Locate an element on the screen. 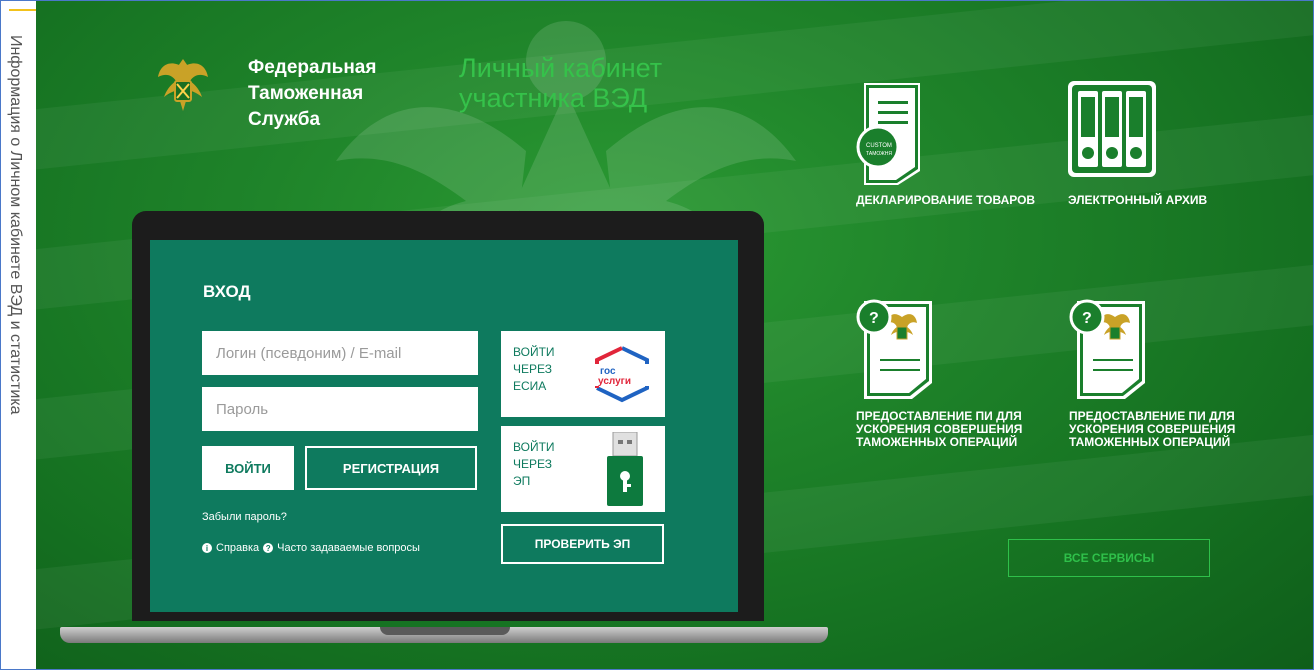 The image size is (1314, 670). password-input is located at coordinates (340, 409).